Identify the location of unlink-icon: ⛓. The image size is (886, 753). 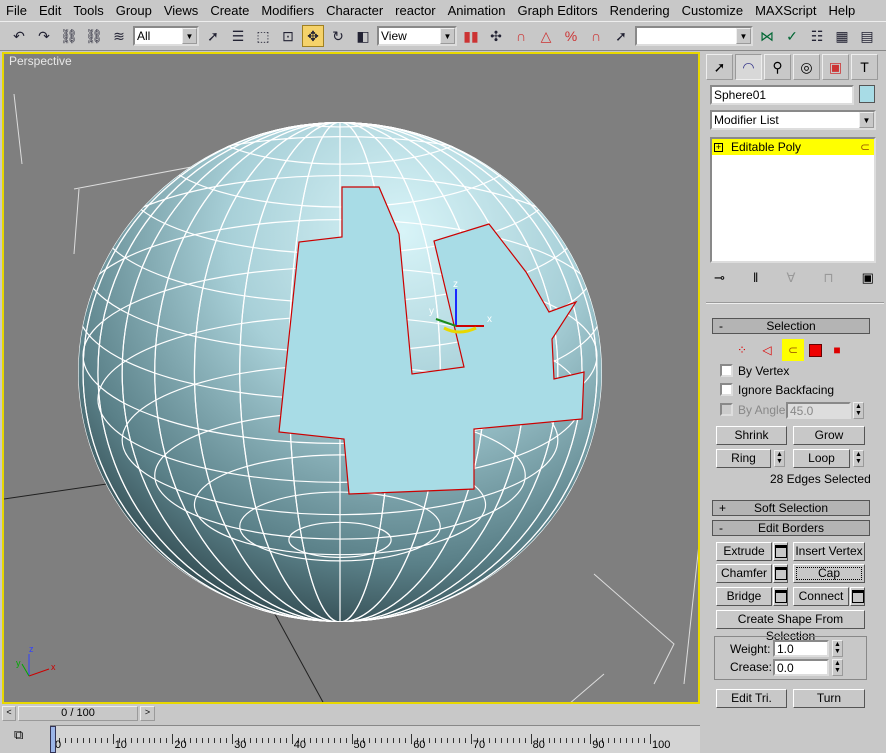
(94, 36).